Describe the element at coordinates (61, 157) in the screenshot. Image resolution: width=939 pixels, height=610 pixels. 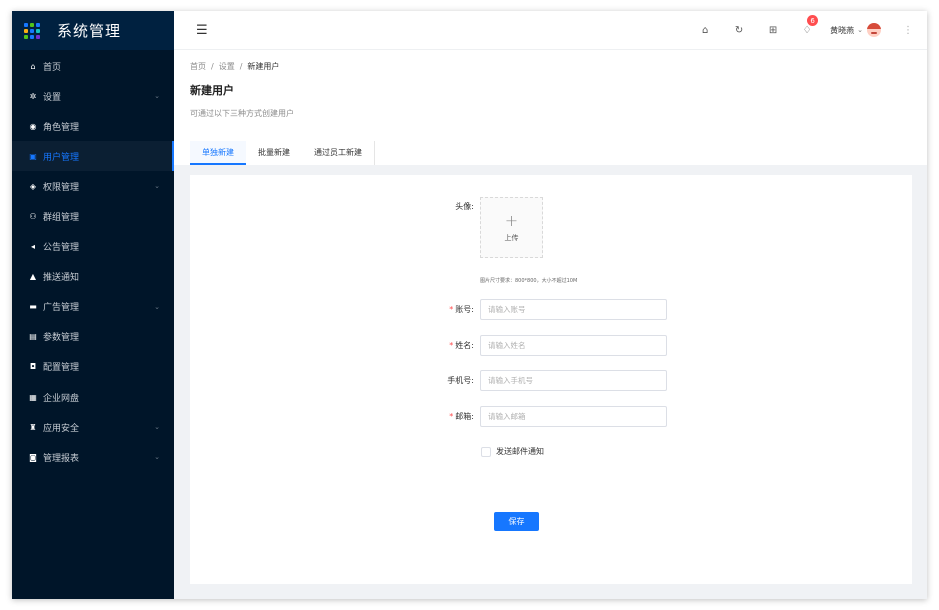
I see `sidebar-item-label: 用户管理` at that location.